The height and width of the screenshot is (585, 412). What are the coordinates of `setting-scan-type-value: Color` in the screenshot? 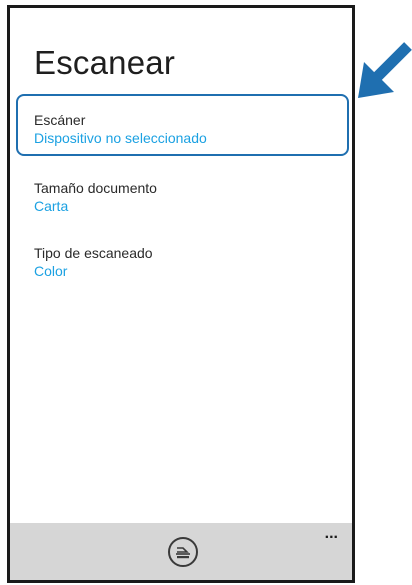 It's located at (93, 271).